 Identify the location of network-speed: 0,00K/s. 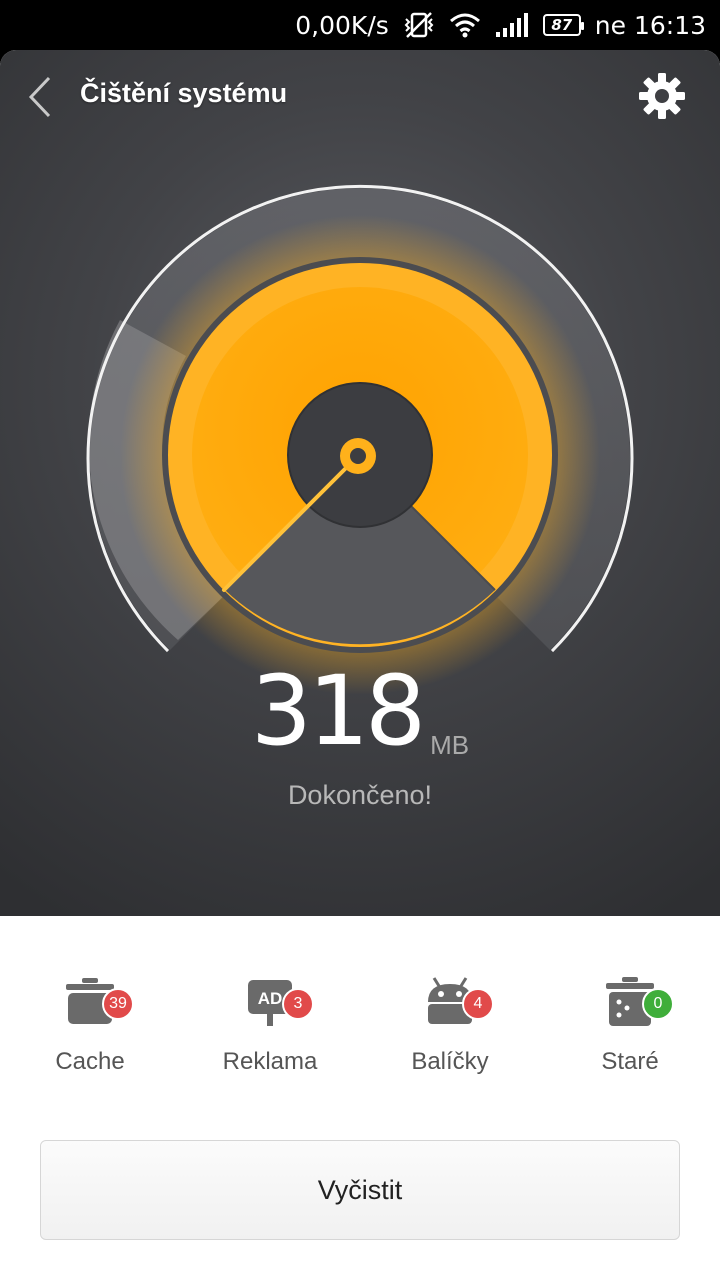
(342, 25).